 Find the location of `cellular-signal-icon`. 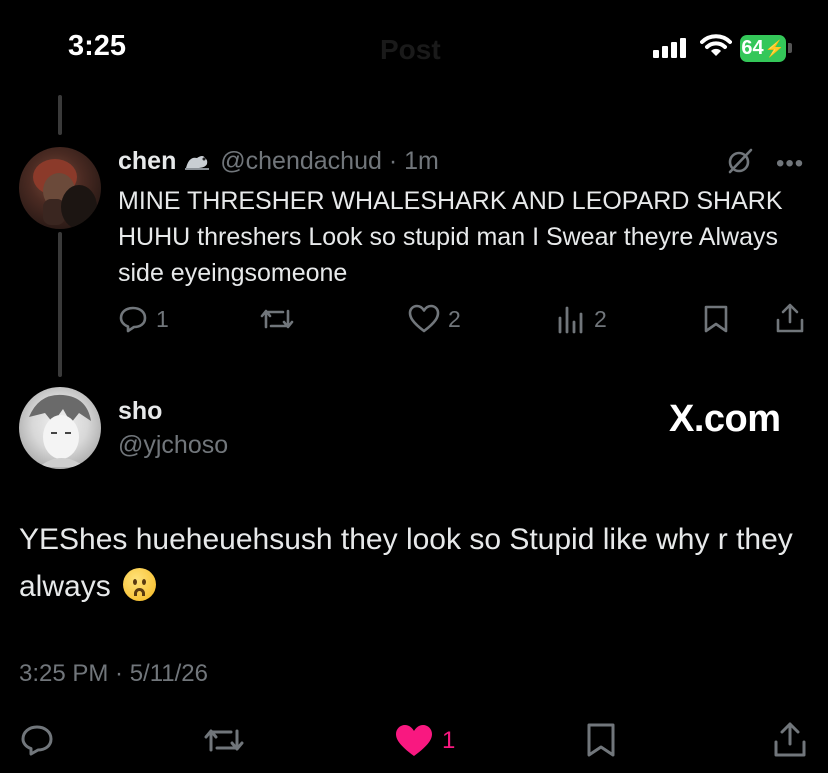

cellular-signal-icon is located at coordinates (669, 48).